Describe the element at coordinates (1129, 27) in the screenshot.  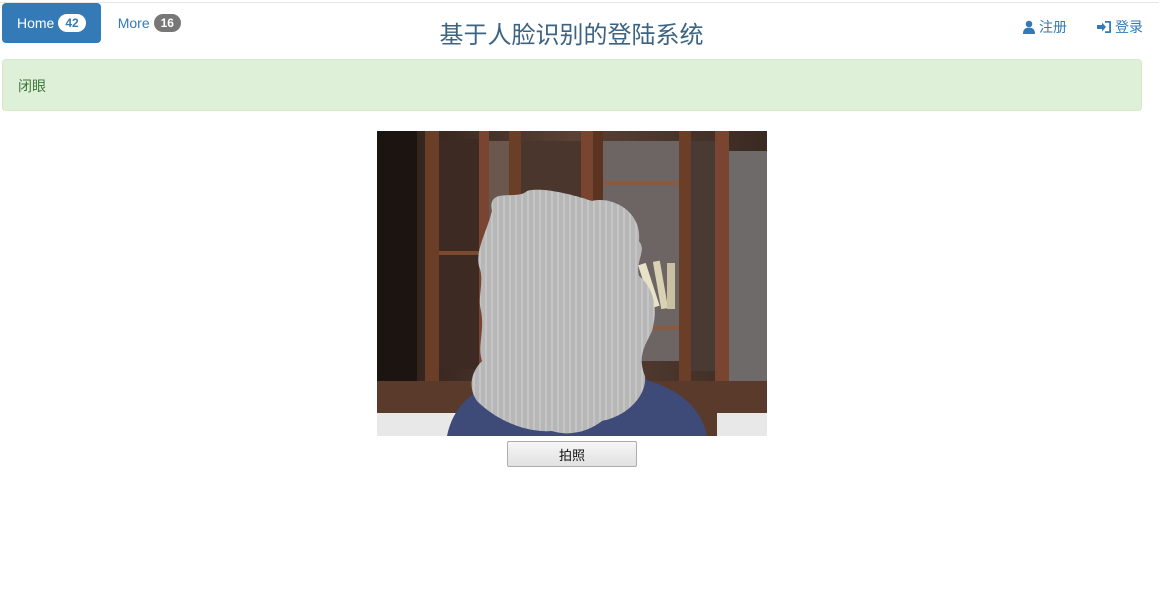
I see `login-label: 登录` at that location.